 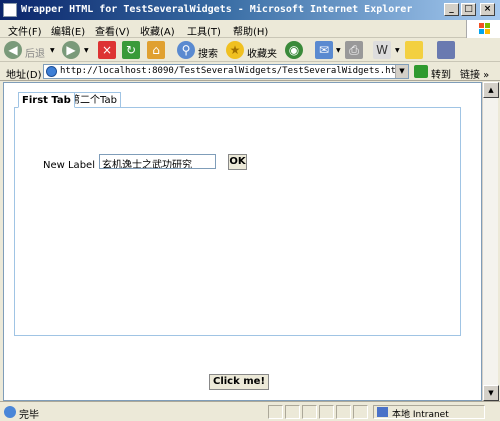 I want to click on go-button: 转到, so click(x=441, y=73).